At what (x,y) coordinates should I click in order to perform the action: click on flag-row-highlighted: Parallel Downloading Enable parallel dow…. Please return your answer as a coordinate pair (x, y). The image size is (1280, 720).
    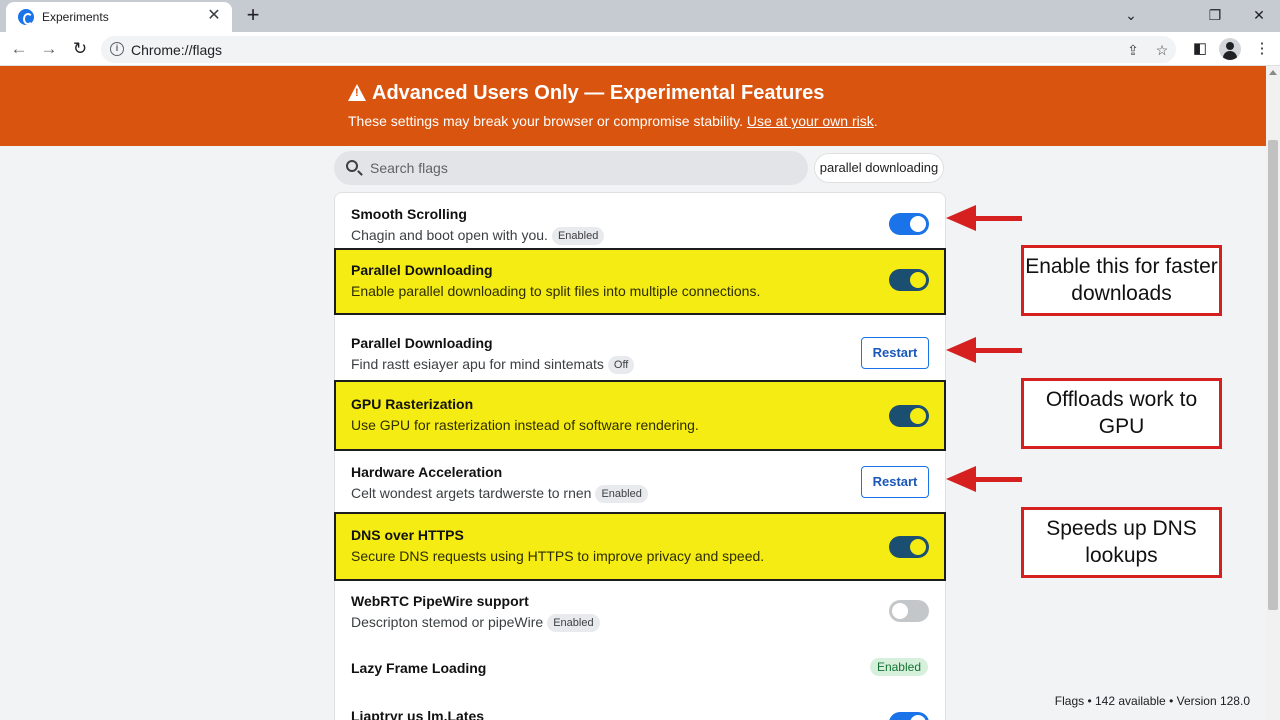
    Looking at the image, I should click on (640, 281).